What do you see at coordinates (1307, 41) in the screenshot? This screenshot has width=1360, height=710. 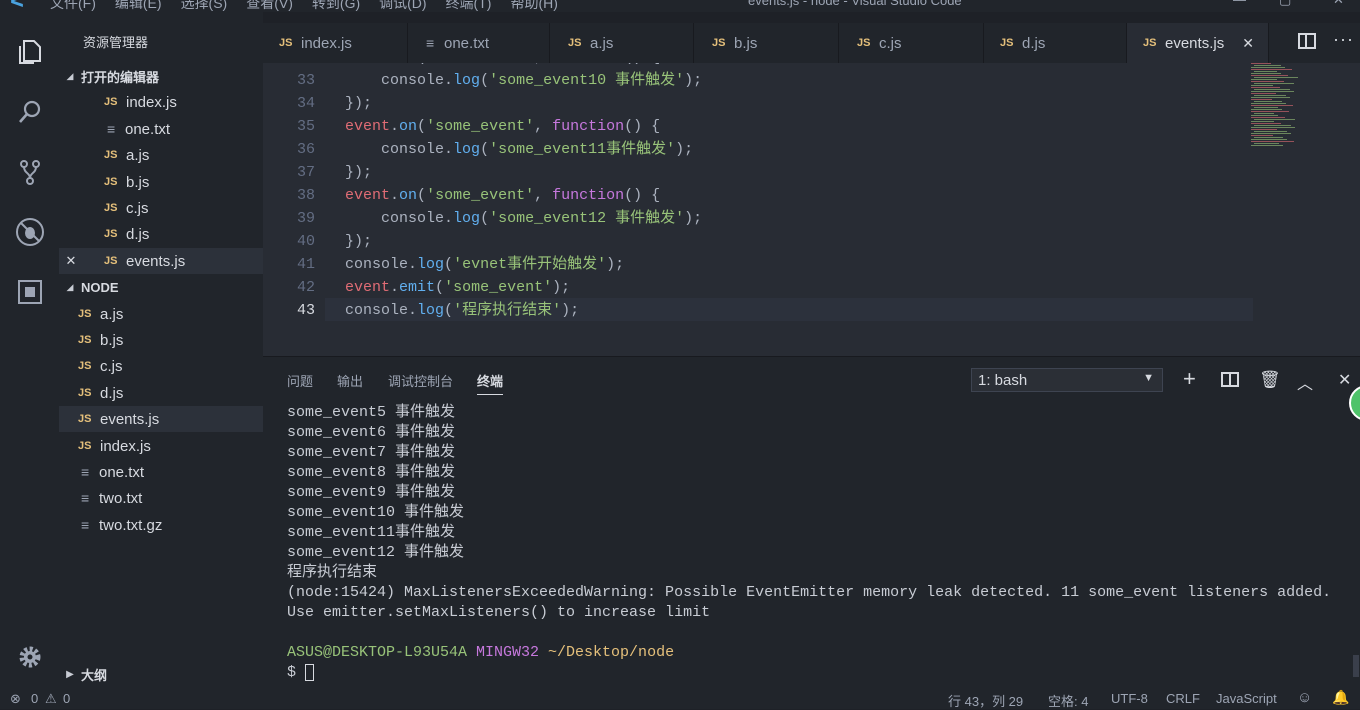 I see `split-editor-icon` at bounding box center [1307, 41].